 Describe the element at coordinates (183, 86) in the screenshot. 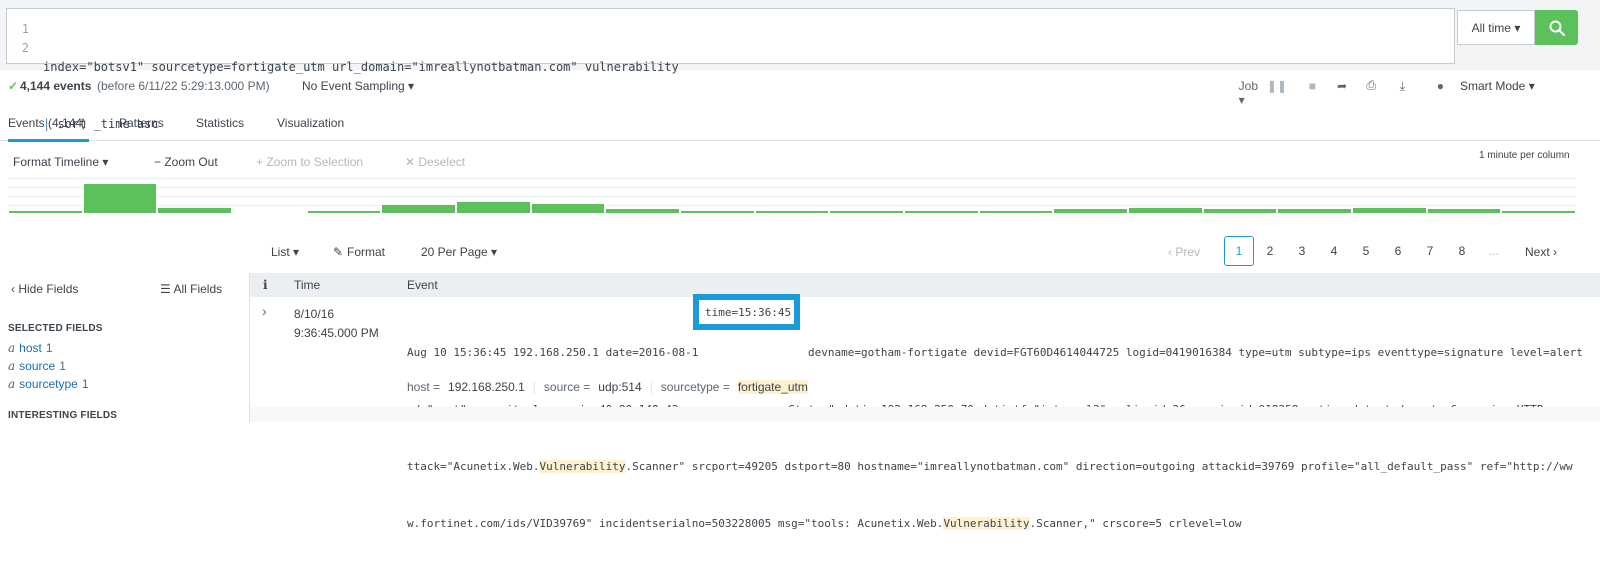

I see `search-time-bound: (before 6/11/22 5:29:13.000 PM)` at that location.